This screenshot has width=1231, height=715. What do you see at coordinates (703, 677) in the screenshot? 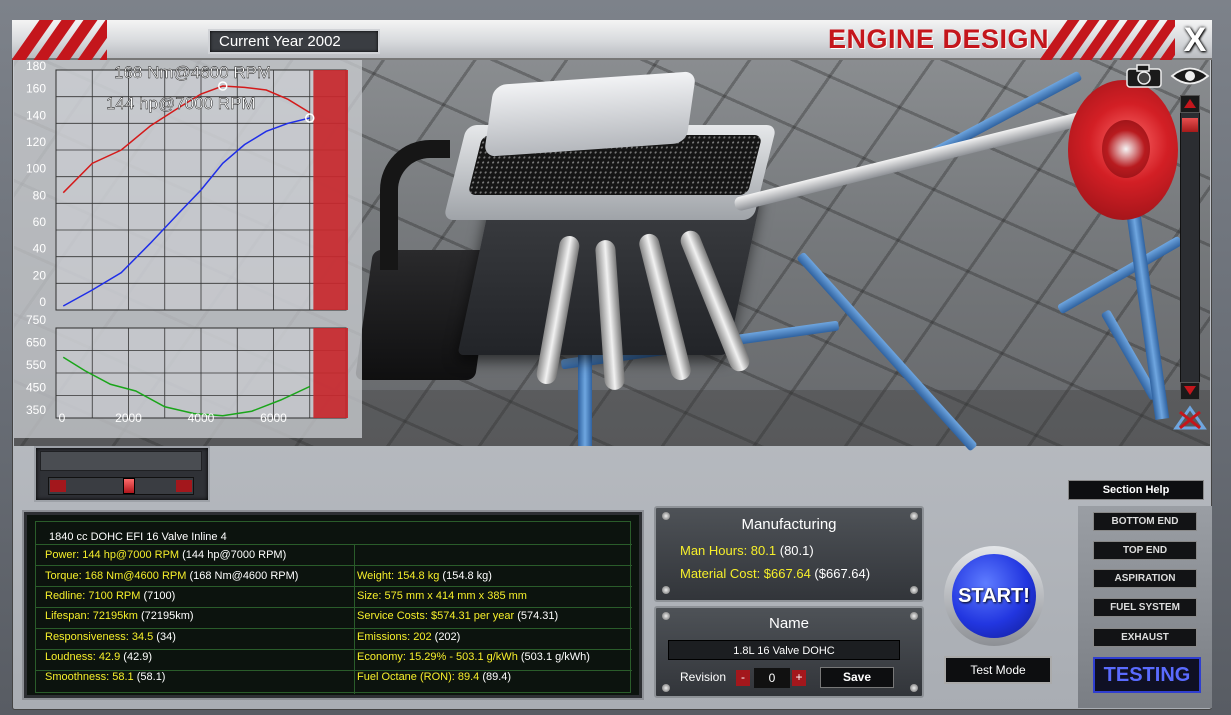
I see `revision-label: Revision` at bounding box center [703, 677].